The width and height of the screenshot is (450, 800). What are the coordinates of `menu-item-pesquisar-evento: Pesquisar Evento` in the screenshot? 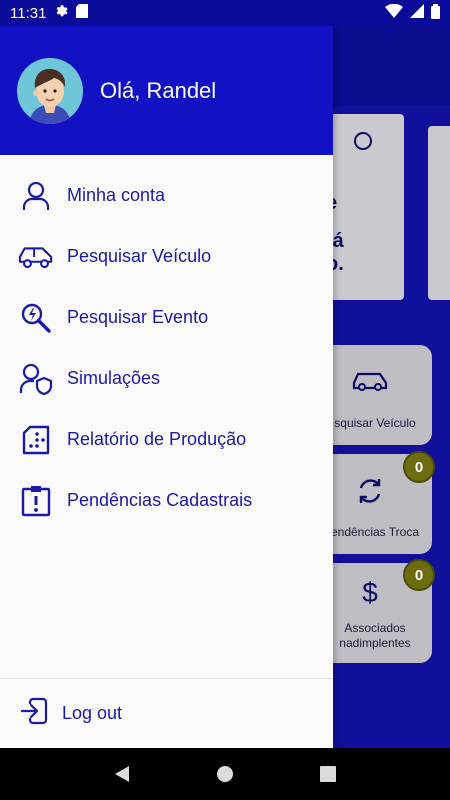 It's located at (166, 317).